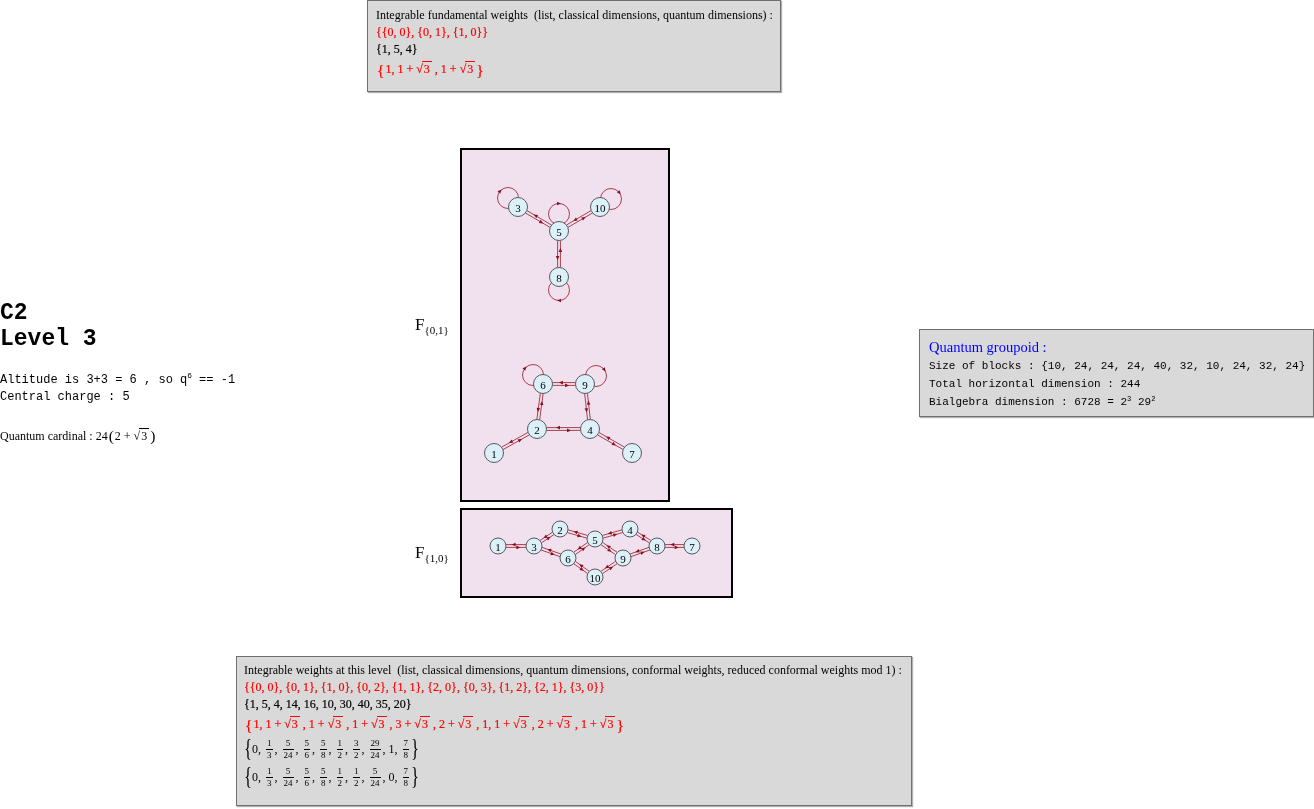 The height and width of the screenshot is (809, 1314). What do you see at coordinates (434, 724) in the screenshot?
I see `formula-line: {1, 1 + √3 , 1 + √3 , 1 + √3 , 3 + √3 , 2 + √3 , 1, 1 + √3 , 2 + √3 , 1 + √3 }` at bounding box center [434, 724].